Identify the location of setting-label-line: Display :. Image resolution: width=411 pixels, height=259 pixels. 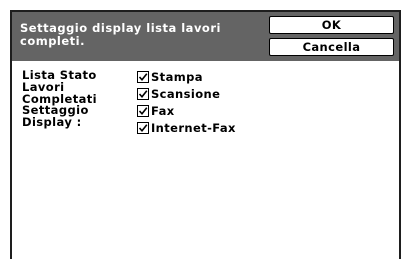
(52, 122).